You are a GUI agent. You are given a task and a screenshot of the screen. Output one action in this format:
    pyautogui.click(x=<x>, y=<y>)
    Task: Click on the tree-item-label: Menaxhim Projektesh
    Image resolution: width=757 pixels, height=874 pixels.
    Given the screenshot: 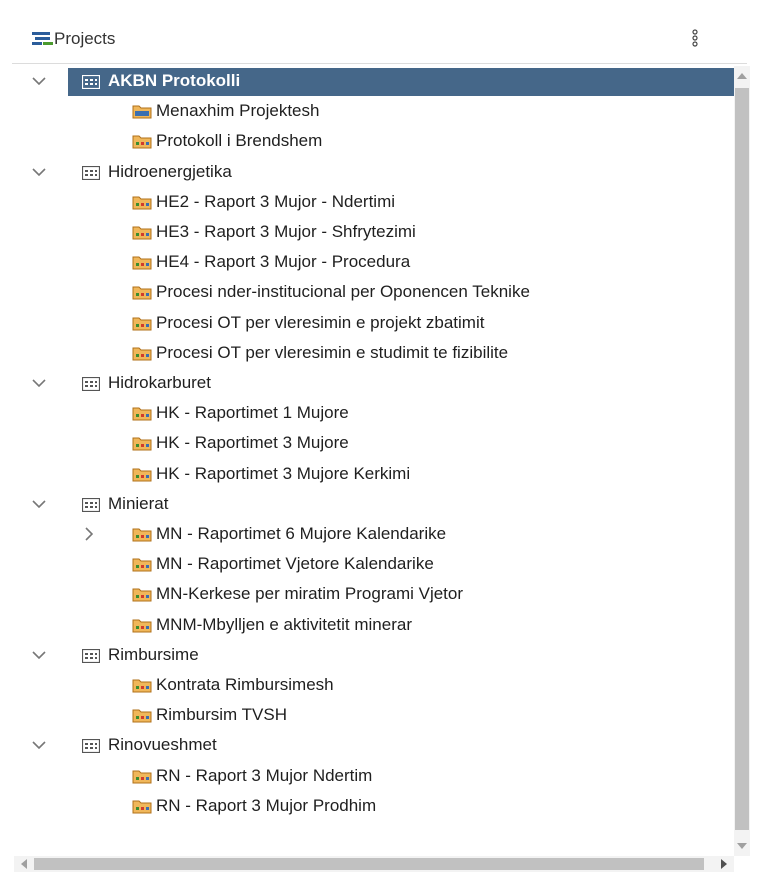 What is the action you would take?
    pyautogui.click(x=238, y=111)
    